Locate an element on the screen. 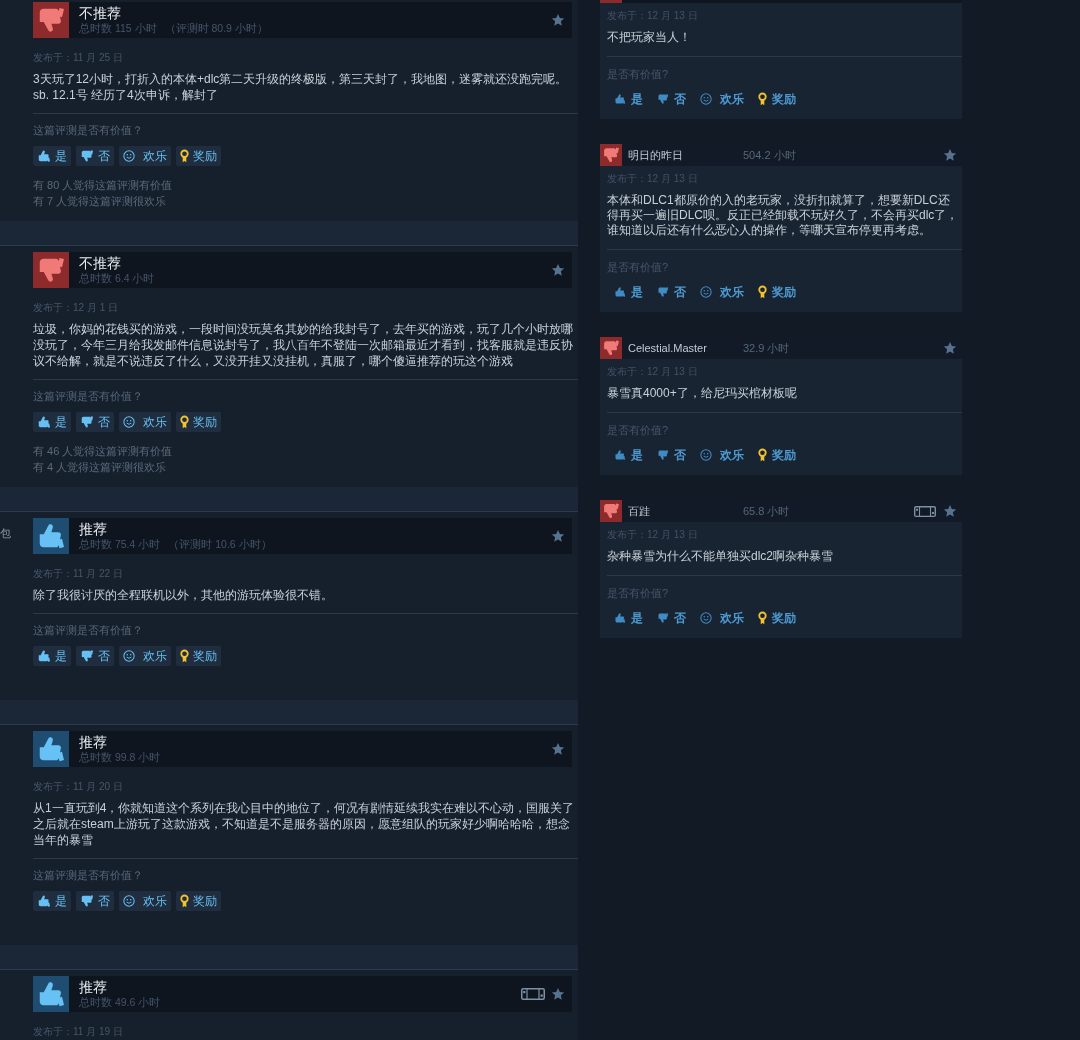 Image resolution: width=1080 pixels, height=1040 pixels. vote-count-text: 有 4 人觉得这篇评测很欢乐 is located at coordinates (100, 467).